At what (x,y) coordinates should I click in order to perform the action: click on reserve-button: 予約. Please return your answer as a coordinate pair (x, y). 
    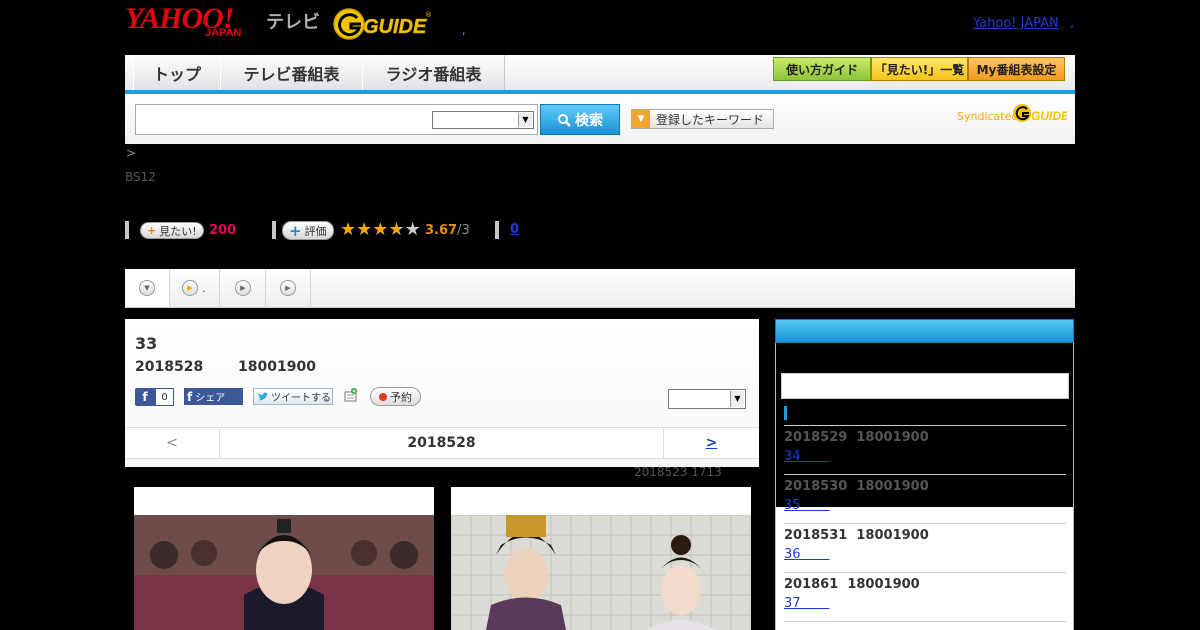
    Looking at the image, I should click on (395, 396).